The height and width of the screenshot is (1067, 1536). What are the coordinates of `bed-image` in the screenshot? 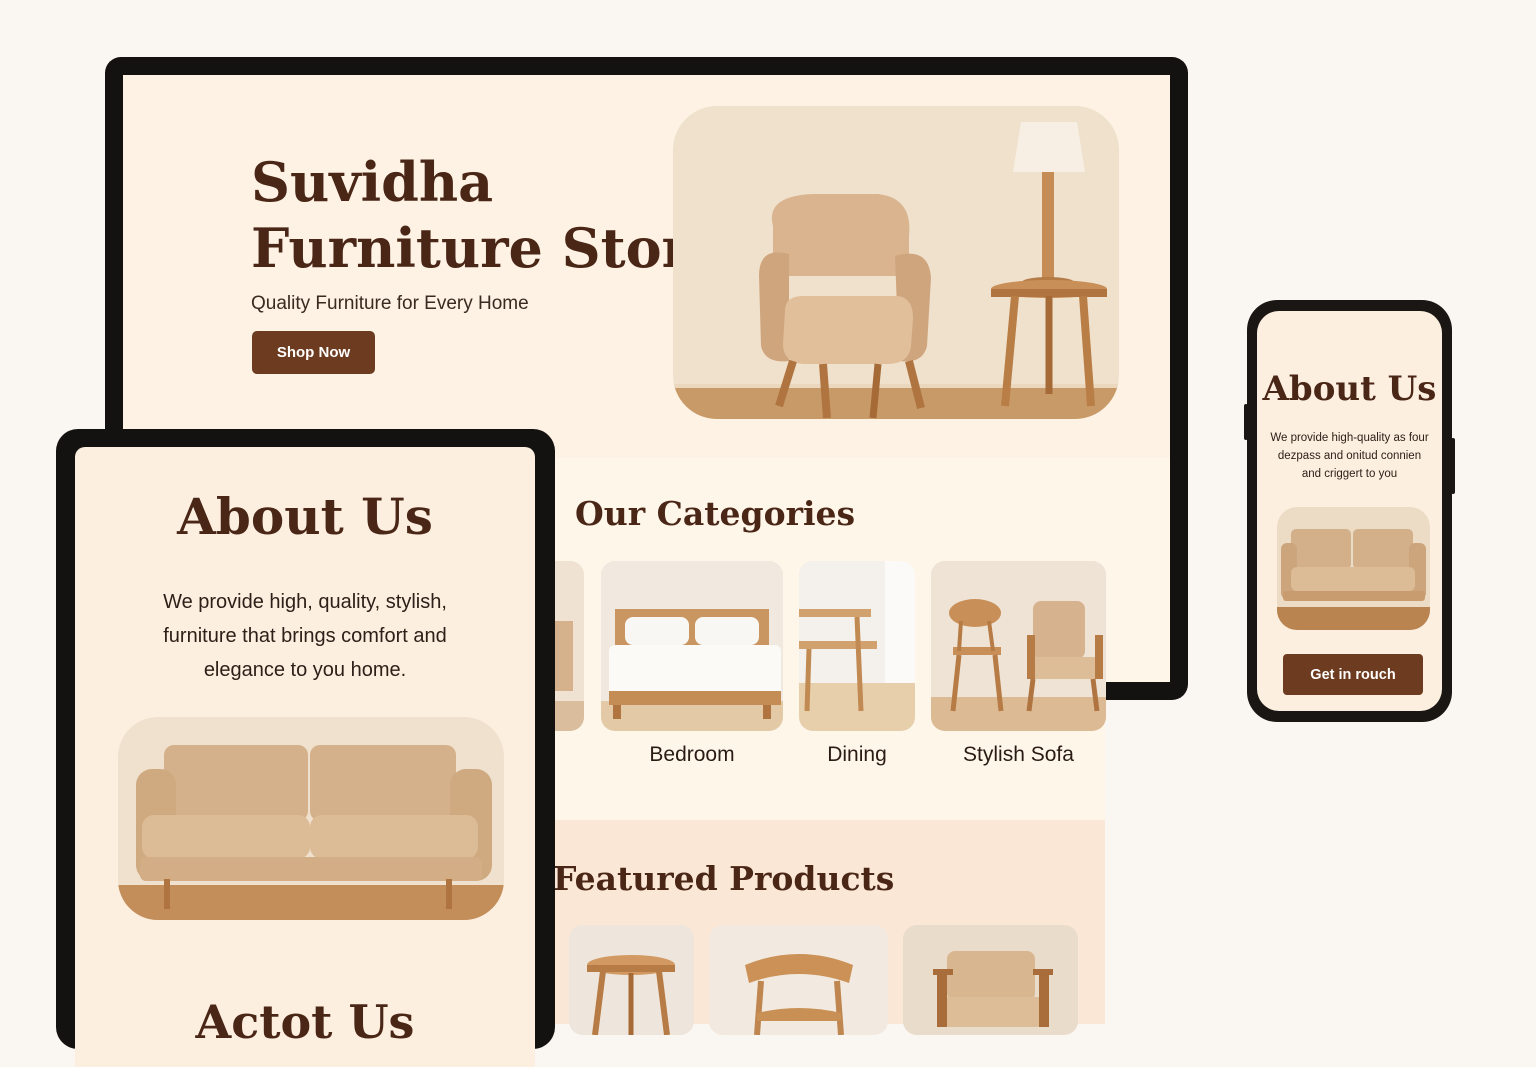 It's located at (692, 646).